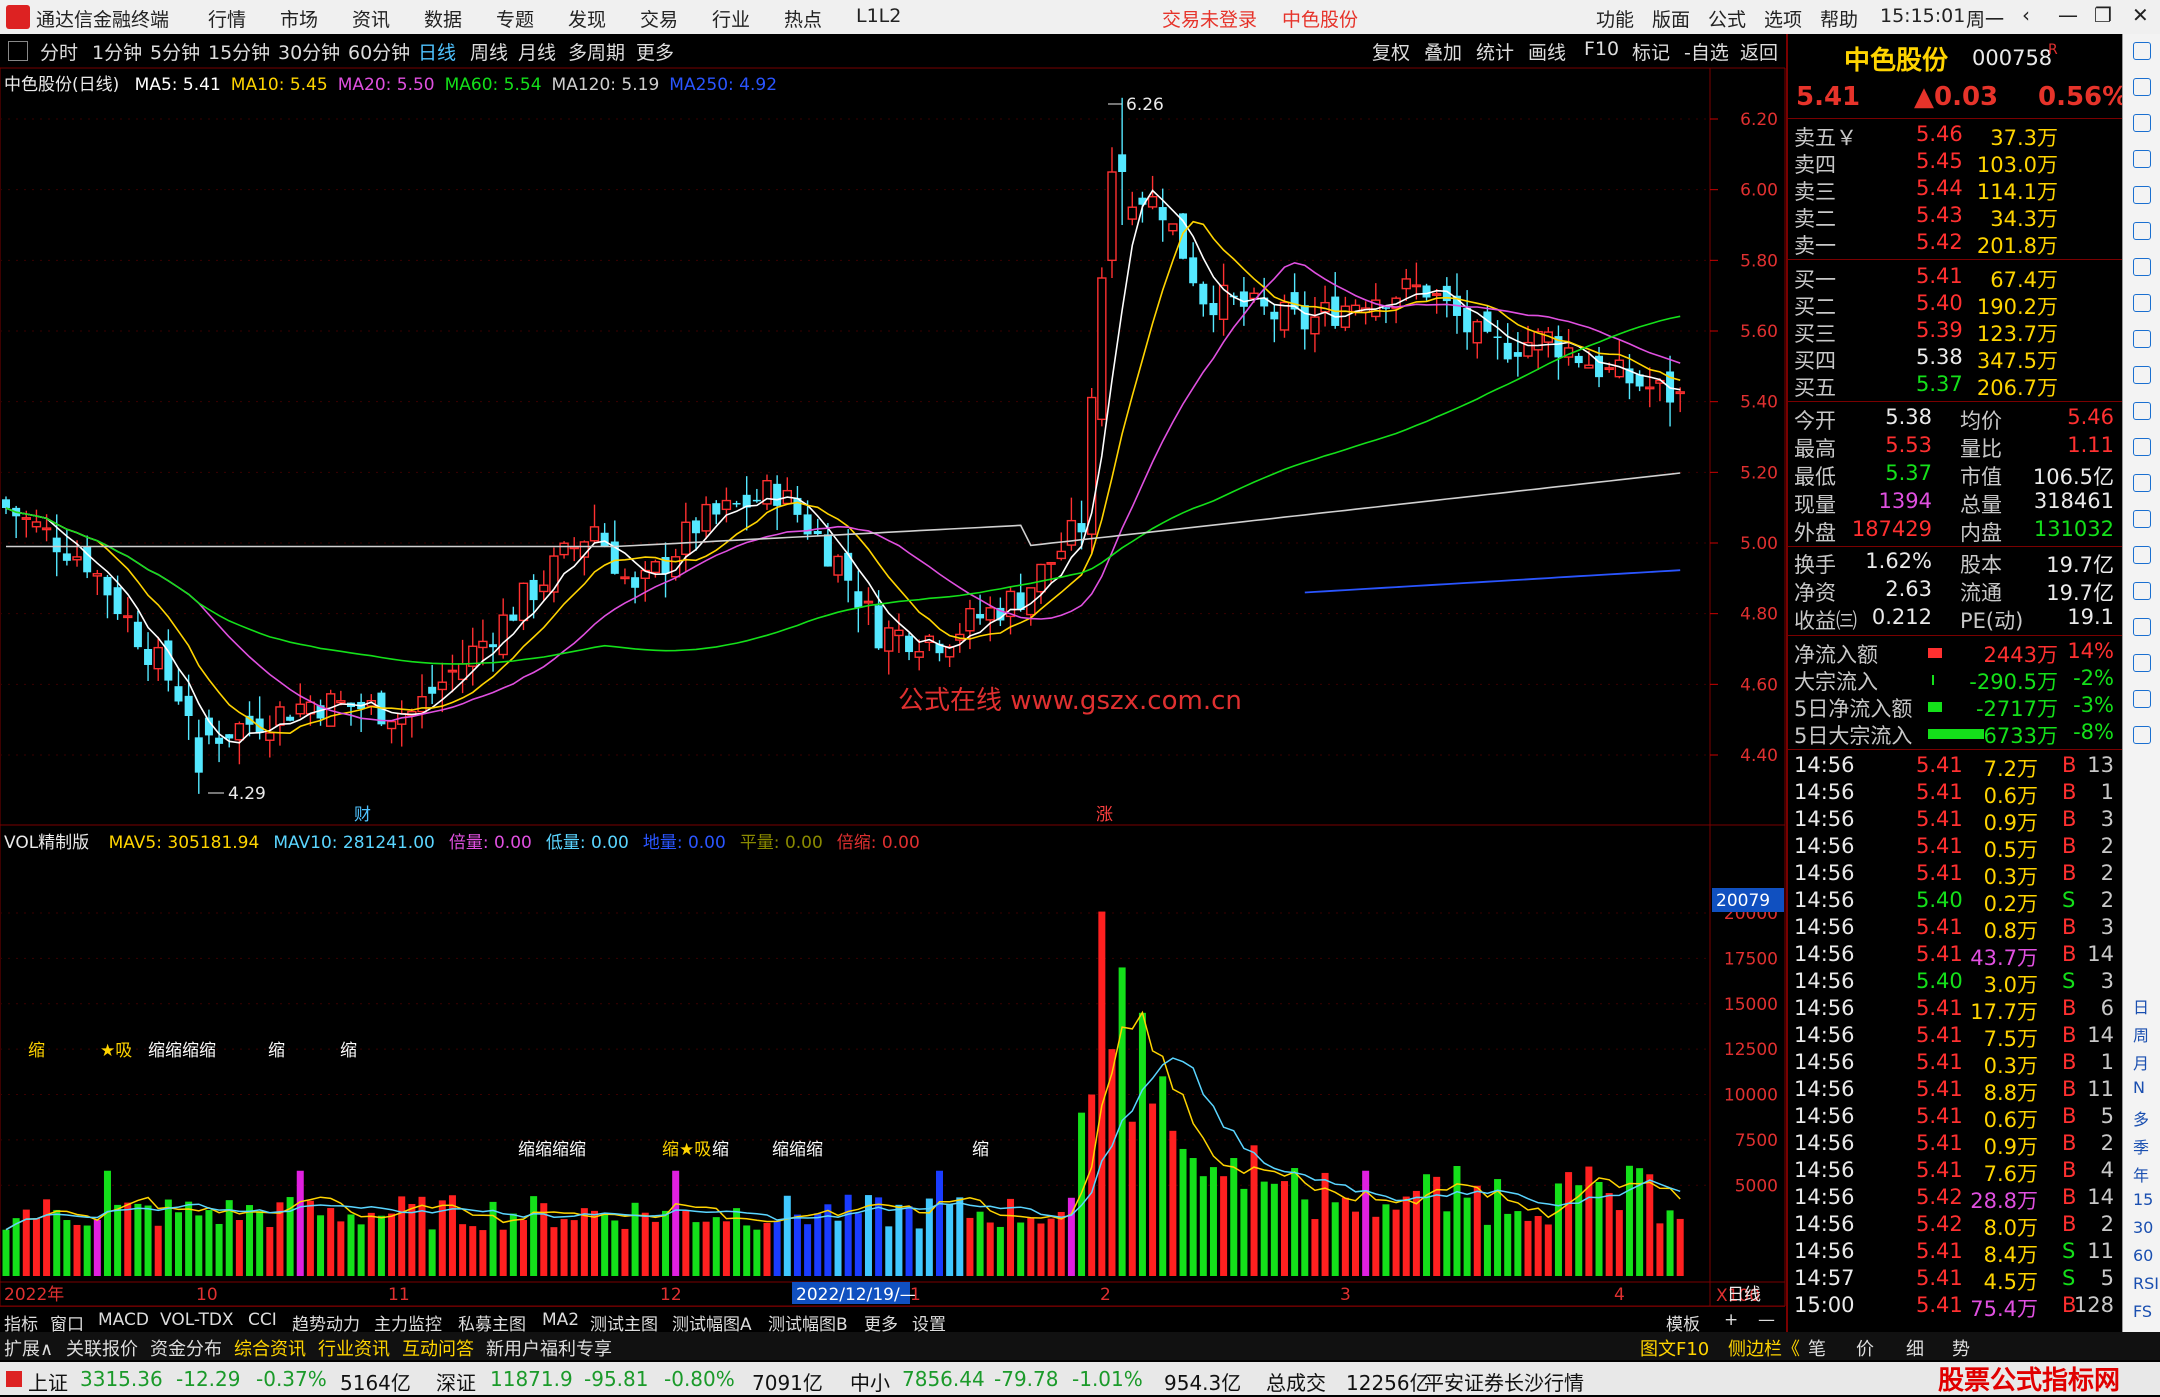  Describe the element at coordinates (186, 1348) in the screenshot. I see `ext-zijinfenbu: 资金分布` at that location.